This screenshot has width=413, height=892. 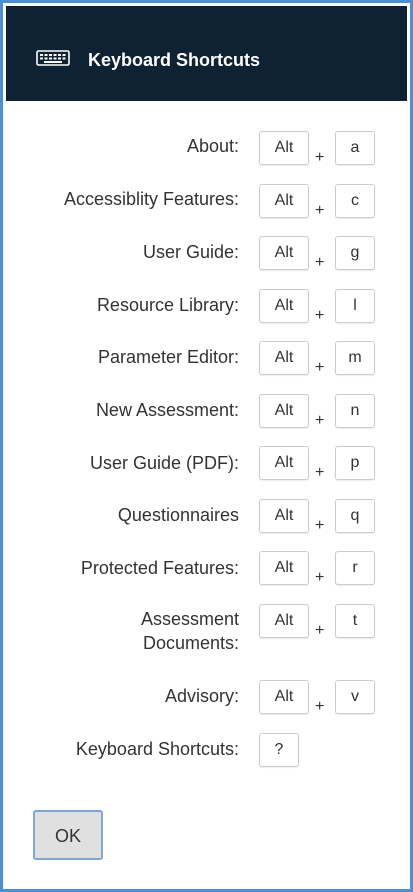 What do you see at coordinates (355, 411) in the screenshot?
I see `letter-key: n` at bounding box center [355, 411].